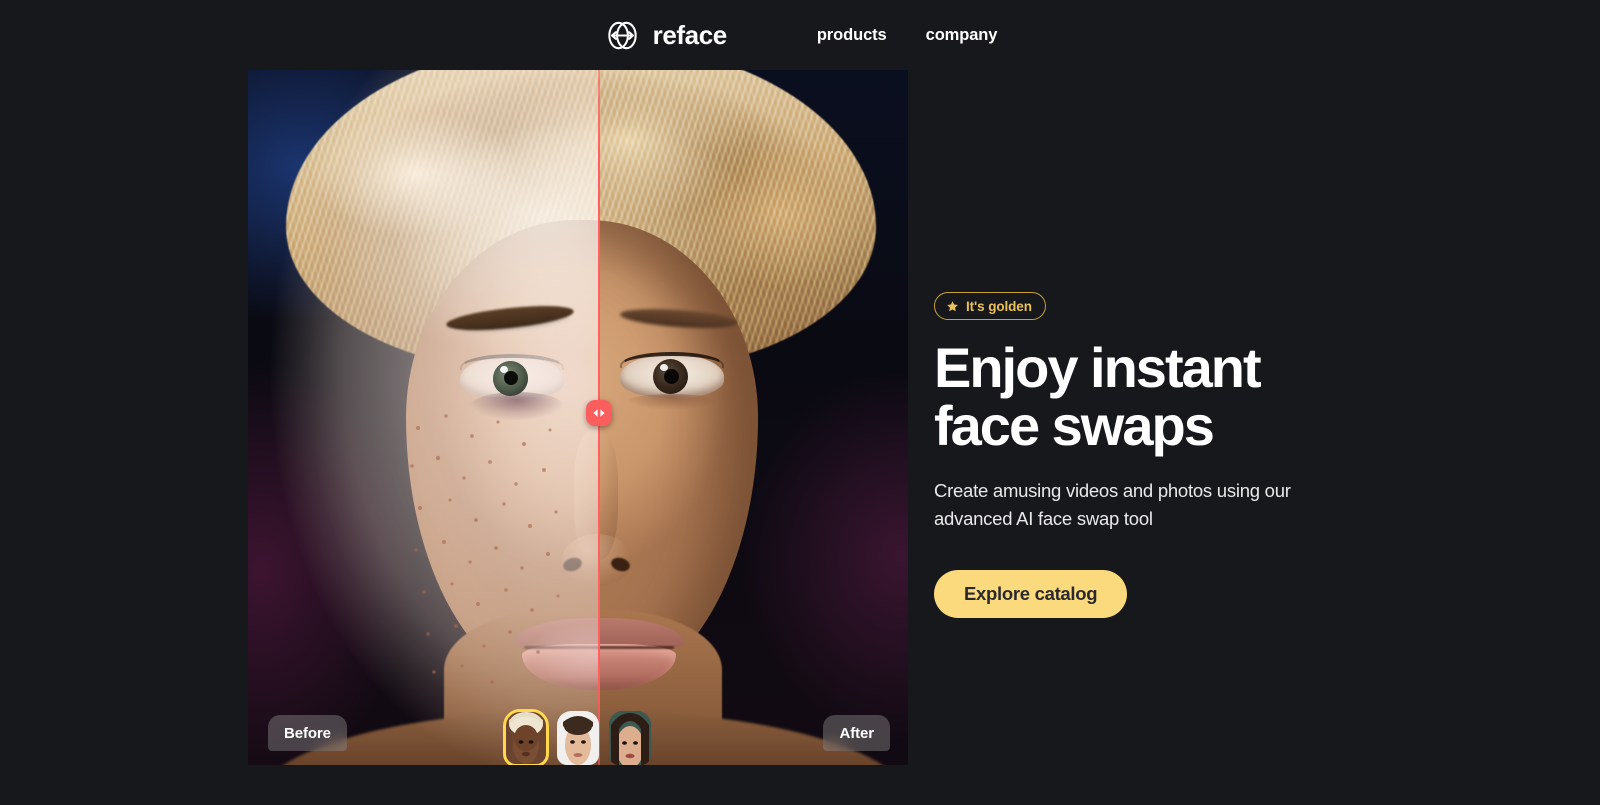  What do you see at coordinates (1031, 593) in the screenshot?
I see `explore-catalog-button: Explore catalog` at bounding box center [1031, 593].